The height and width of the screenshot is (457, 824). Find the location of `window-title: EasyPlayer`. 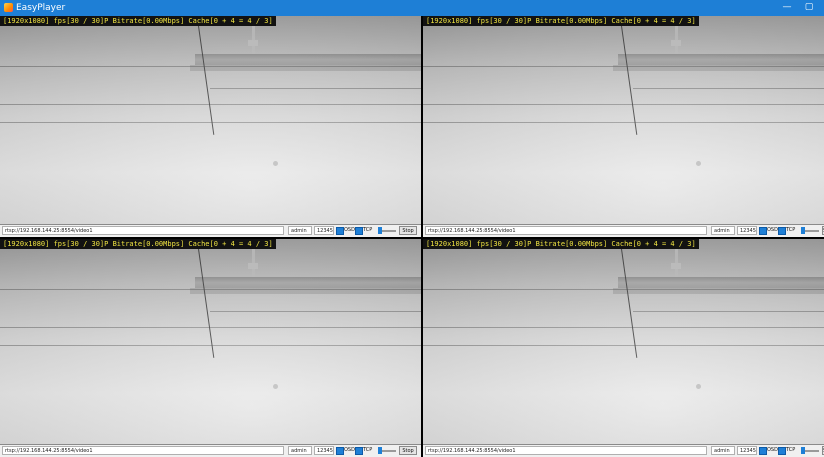

window-title: EasyPlayer is located at coordinates (41, 8).